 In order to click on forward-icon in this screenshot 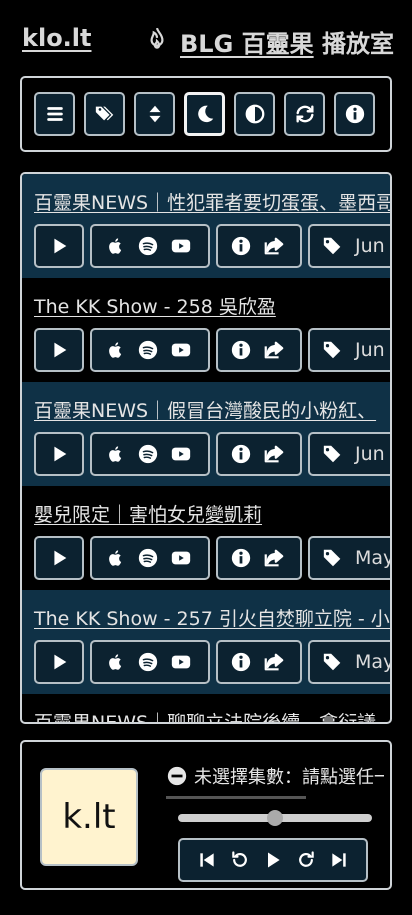, I will do `click(306, 860)`.